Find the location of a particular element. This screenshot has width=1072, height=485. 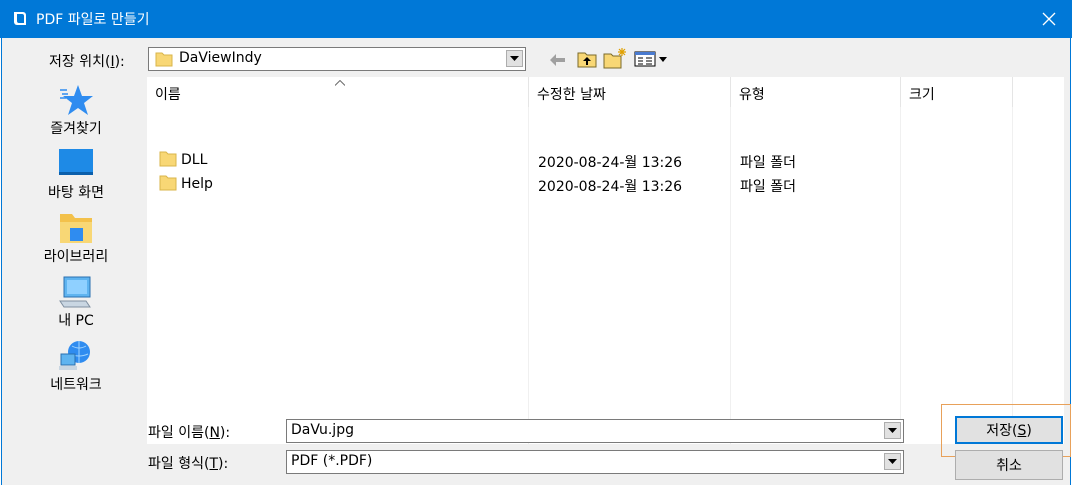

cancel-button-label: 취소 is located at coordinates (1009, 466).